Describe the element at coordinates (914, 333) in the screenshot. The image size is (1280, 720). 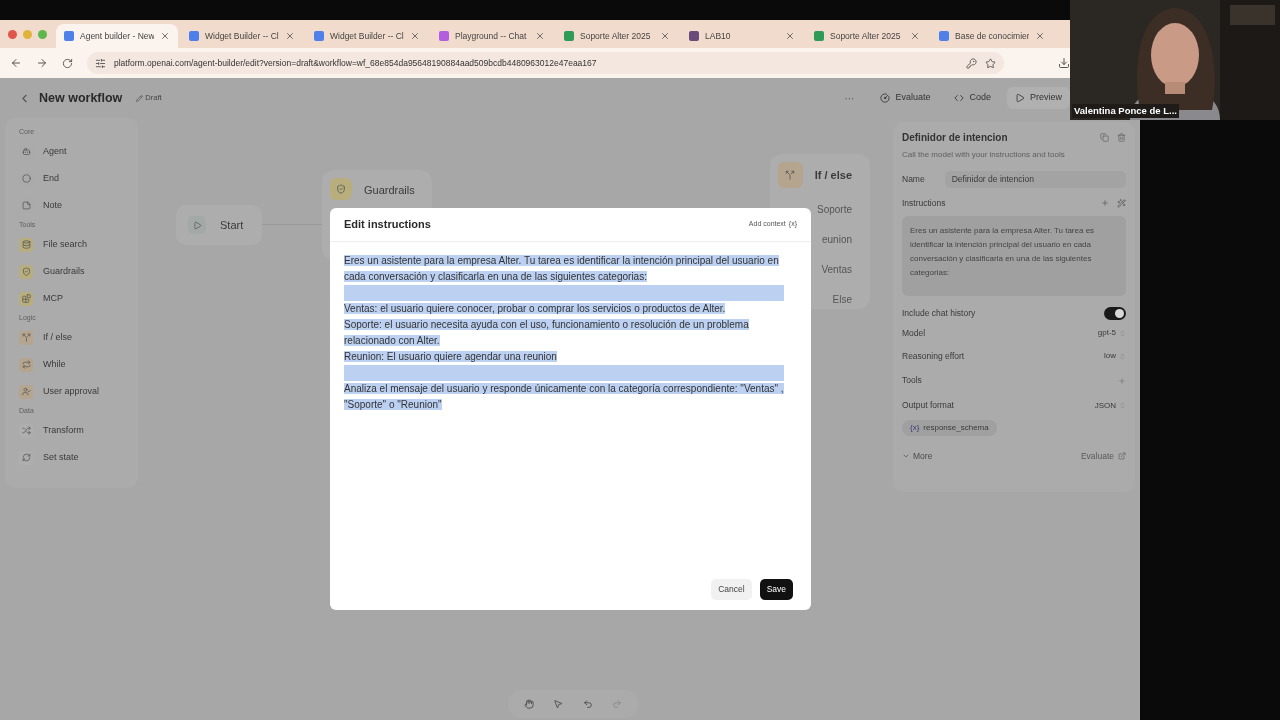
I see `field-label: Model` at that location.